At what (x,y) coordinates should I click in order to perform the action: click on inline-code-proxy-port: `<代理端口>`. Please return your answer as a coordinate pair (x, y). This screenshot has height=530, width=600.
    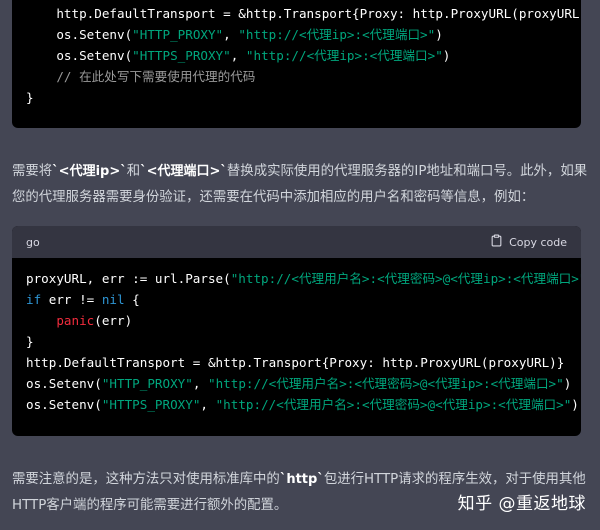
    Looking at the image, I should click on (183, 171).